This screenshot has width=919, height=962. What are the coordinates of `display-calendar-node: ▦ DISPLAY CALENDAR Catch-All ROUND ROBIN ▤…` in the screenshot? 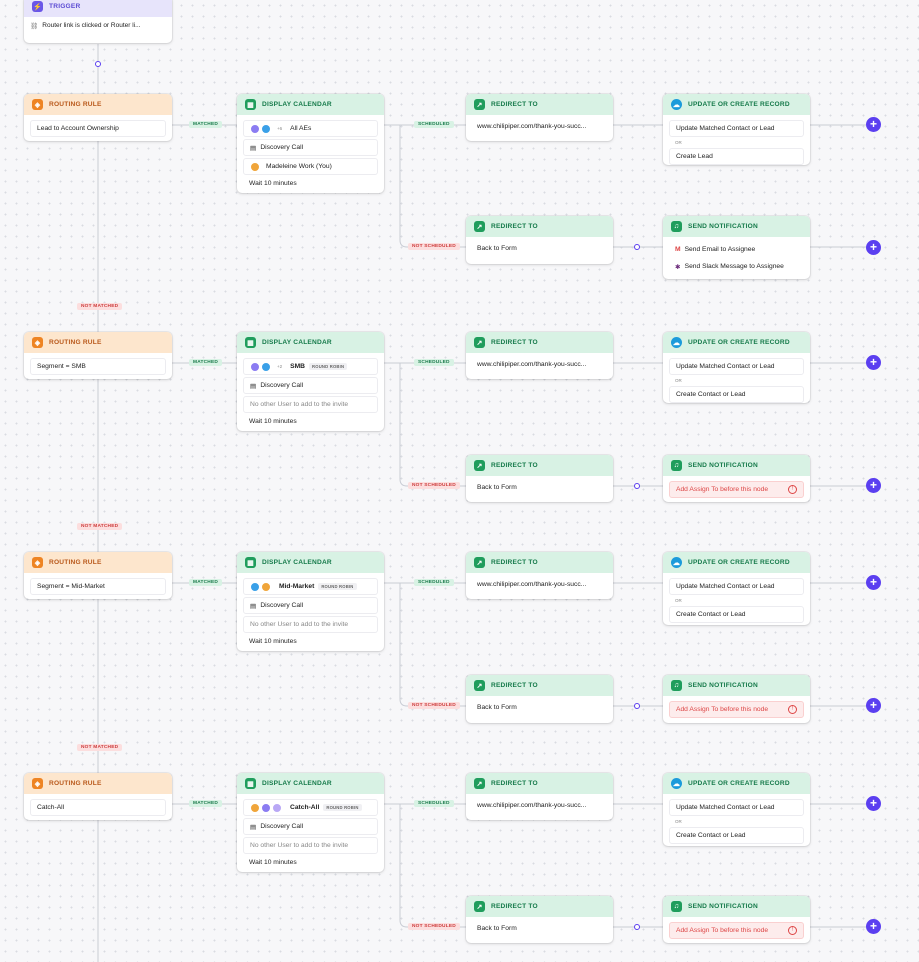 It's located at (310, 822).